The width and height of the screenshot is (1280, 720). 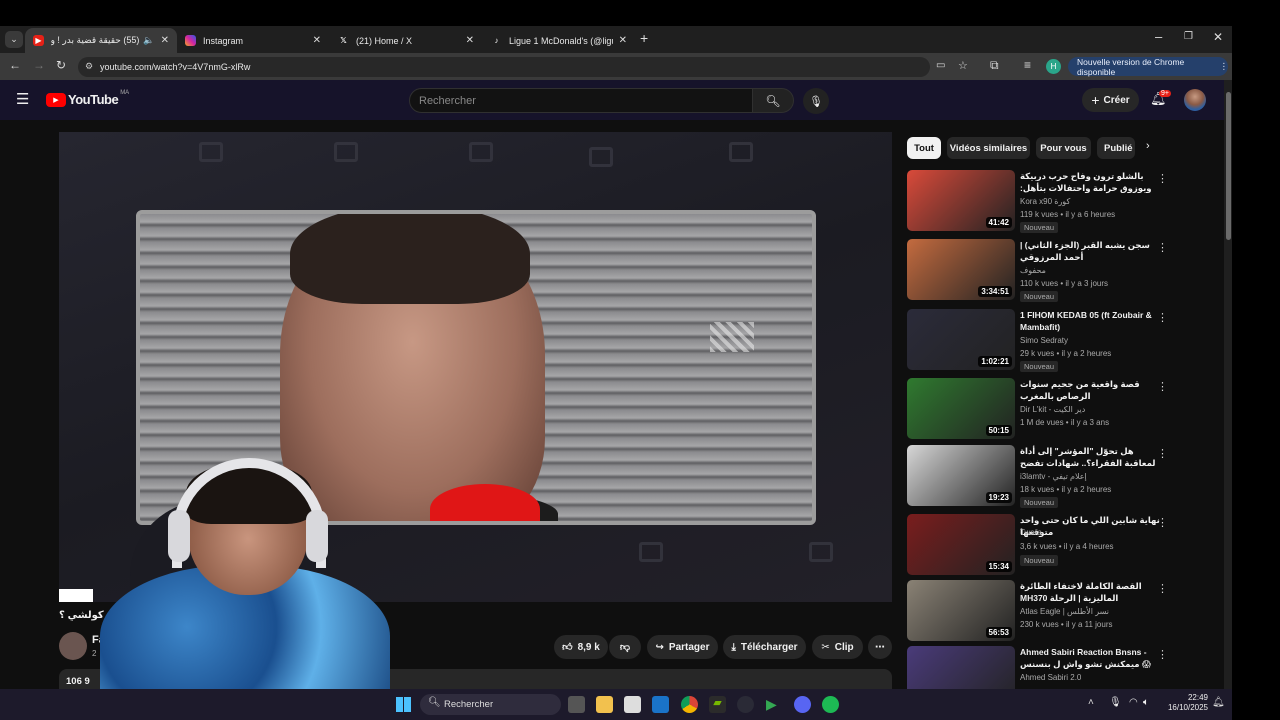 I want to click on speaker-icon: 🔈, so click(x=148, y=40).